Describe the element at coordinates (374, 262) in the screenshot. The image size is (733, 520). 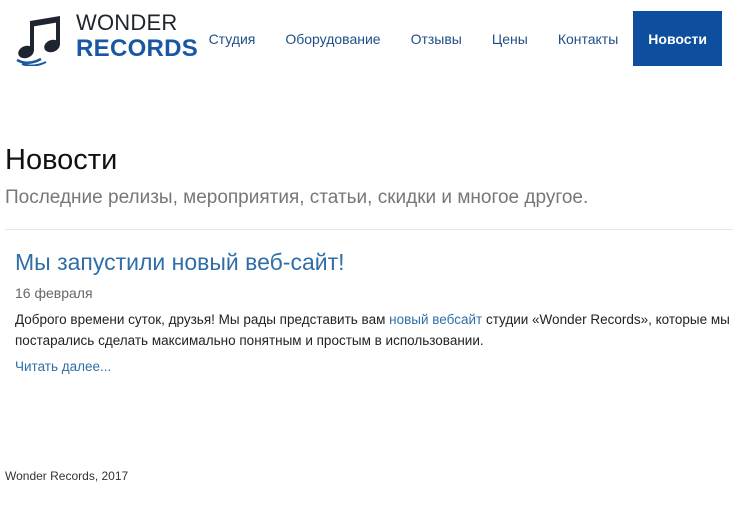
I see `post-title-link: Мы запустили новый веб-сайт!` at that location.